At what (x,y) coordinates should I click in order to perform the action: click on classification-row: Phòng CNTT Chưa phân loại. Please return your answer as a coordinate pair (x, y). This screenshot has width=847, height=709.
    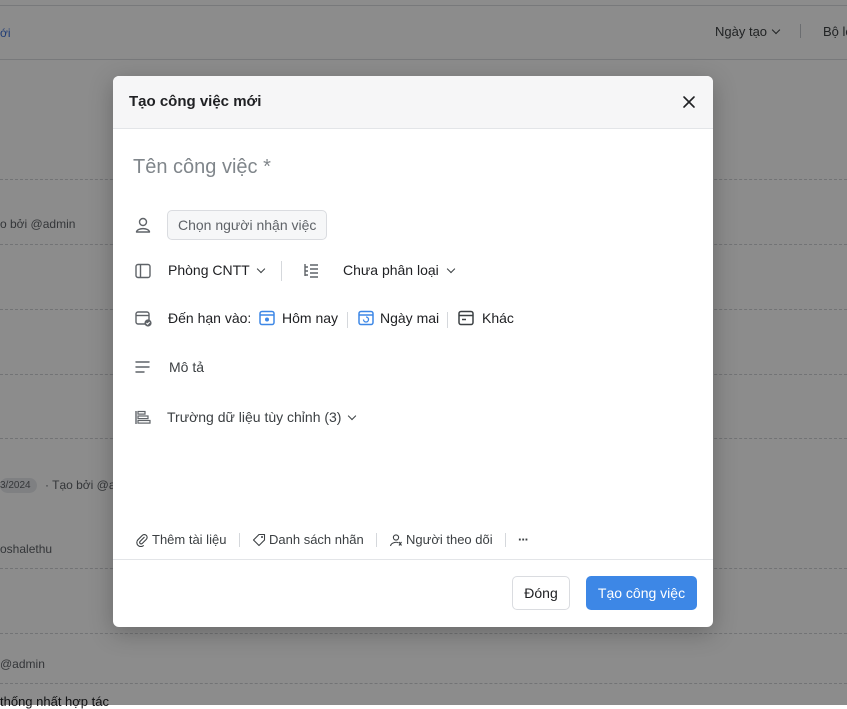
    Looking at the image, I should click on (413, 271).